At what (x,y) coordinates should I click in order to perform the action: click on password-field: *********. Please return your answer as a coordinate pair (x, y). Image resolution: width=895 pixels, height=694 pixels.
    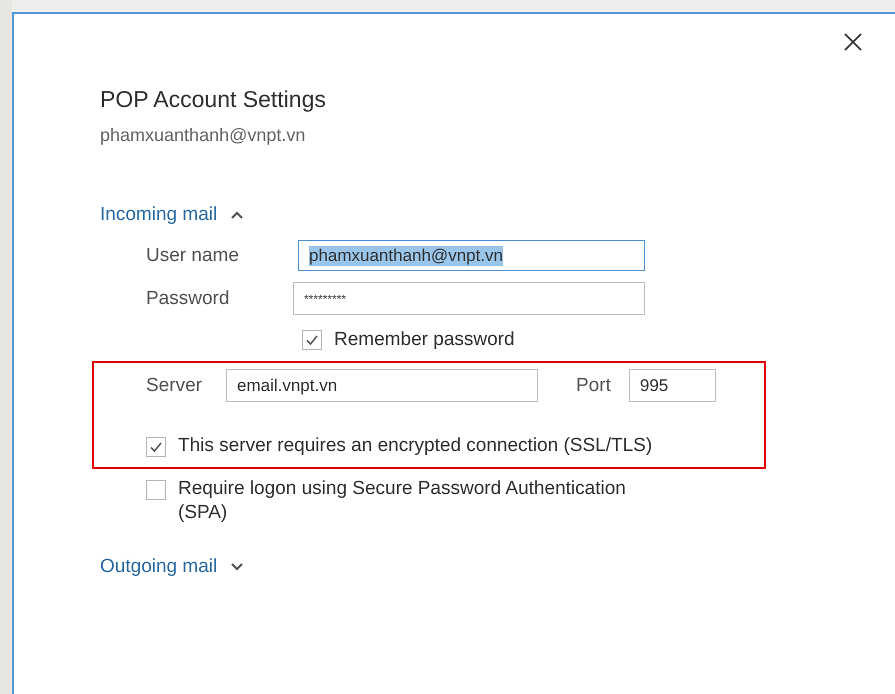
    Looking at the image, I should click on (469, 298).